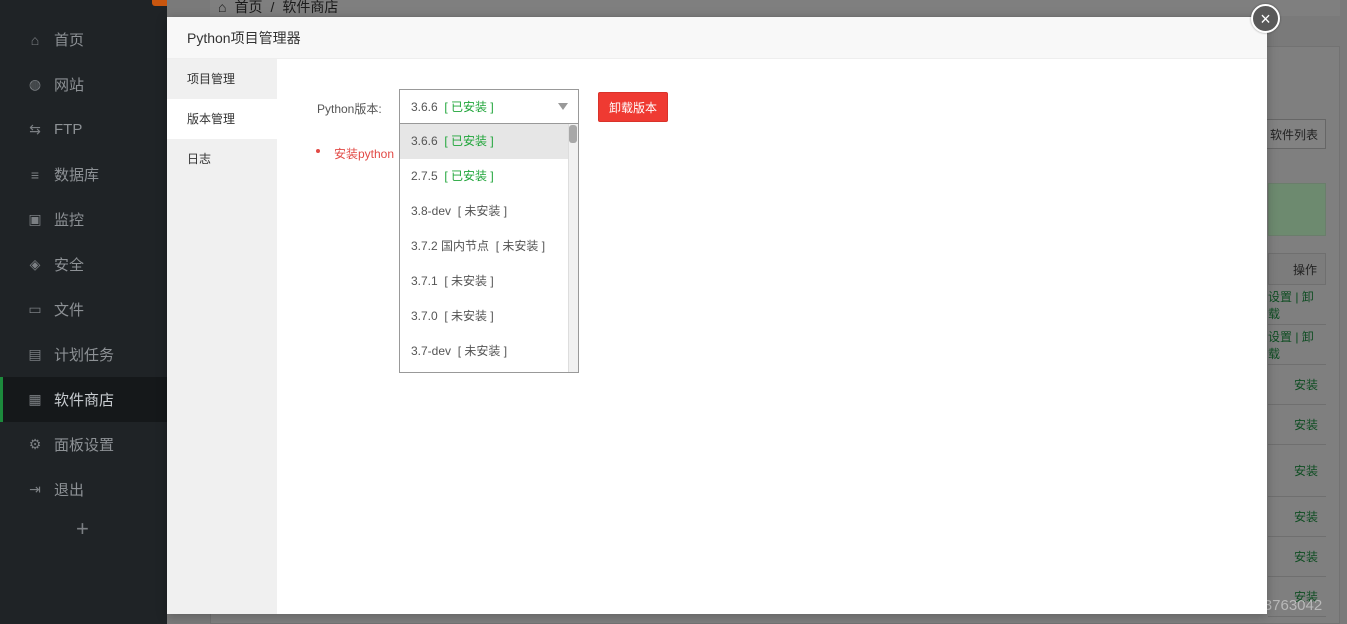 This screenshot has width=1347, height=624. Describe the element at coordinates (68, 129) in the screenshot. I see `sidebar-item-label: FTP` at that location.